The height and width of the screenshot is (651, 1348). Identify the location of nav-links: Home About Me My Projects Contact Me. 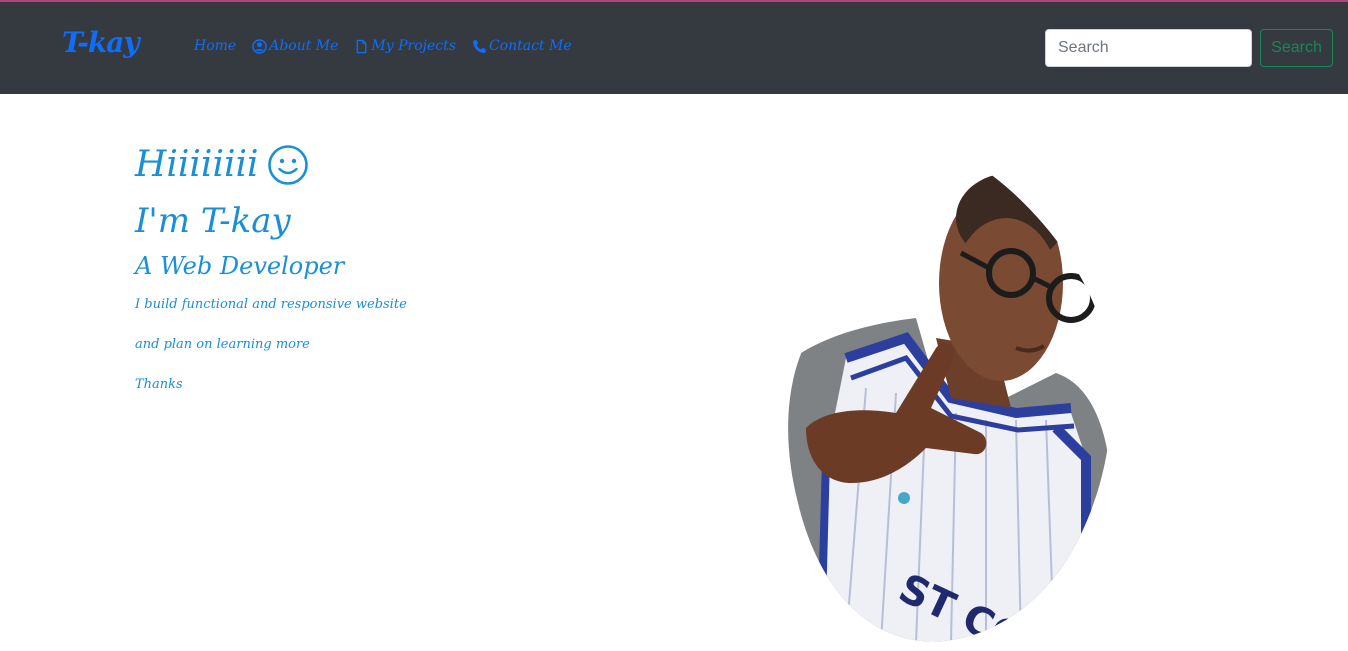
(391, 46).